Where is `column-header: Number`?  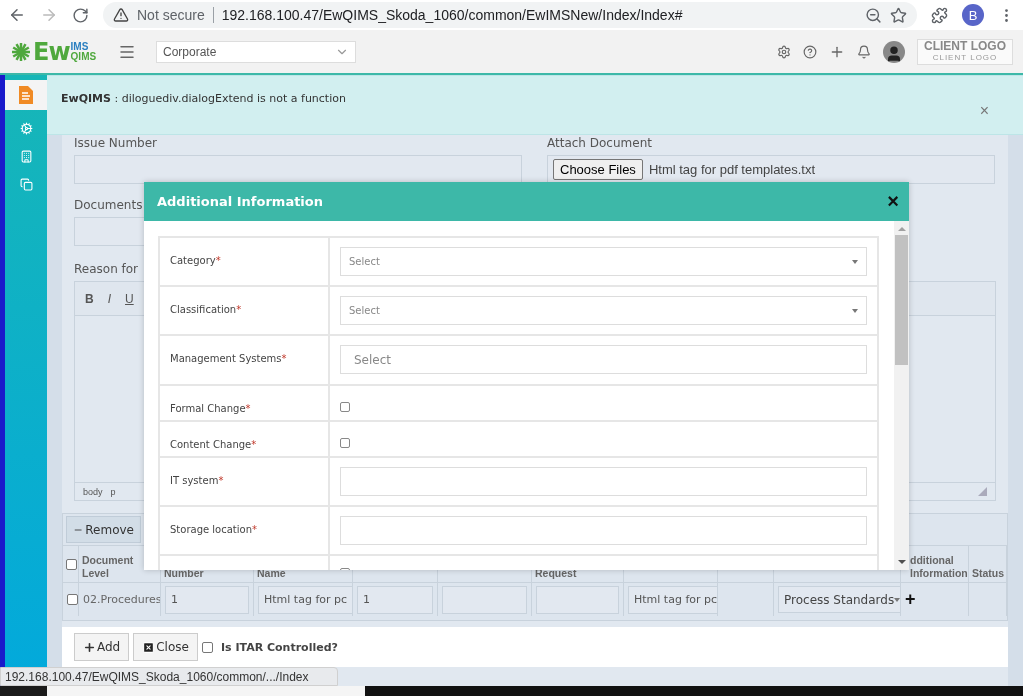
column-header: Number is located at coordinates (184, 573).